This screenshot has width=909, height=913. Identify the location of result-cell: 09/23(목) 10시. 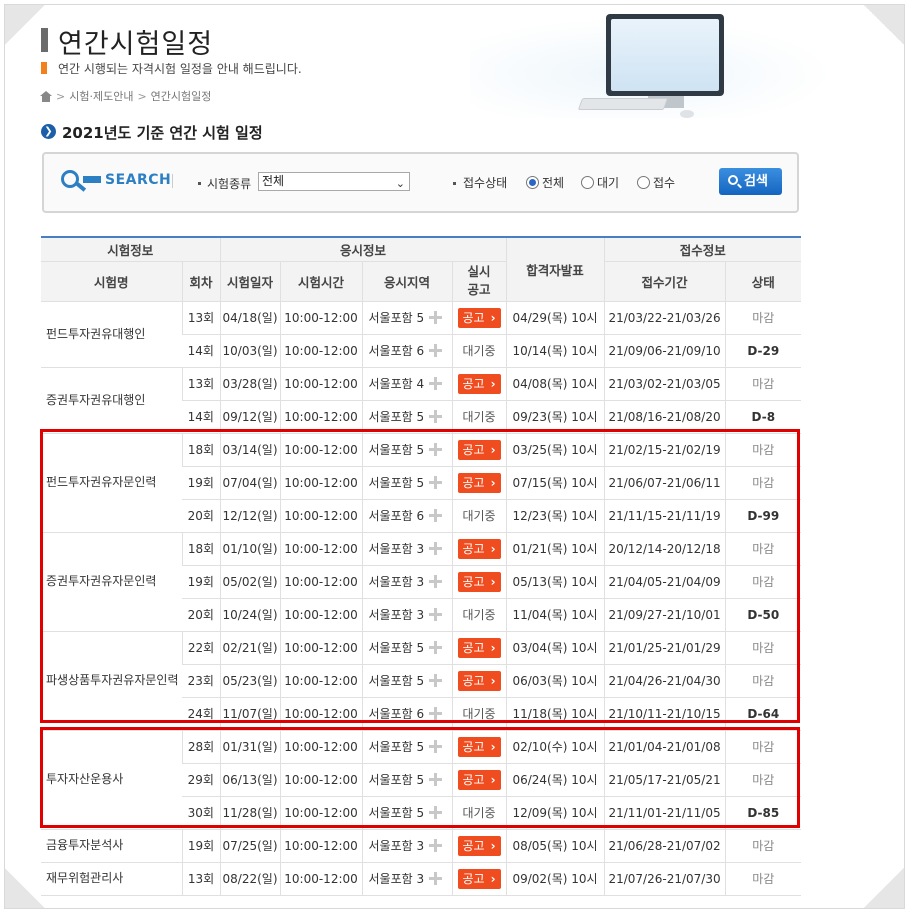
(555, 417).